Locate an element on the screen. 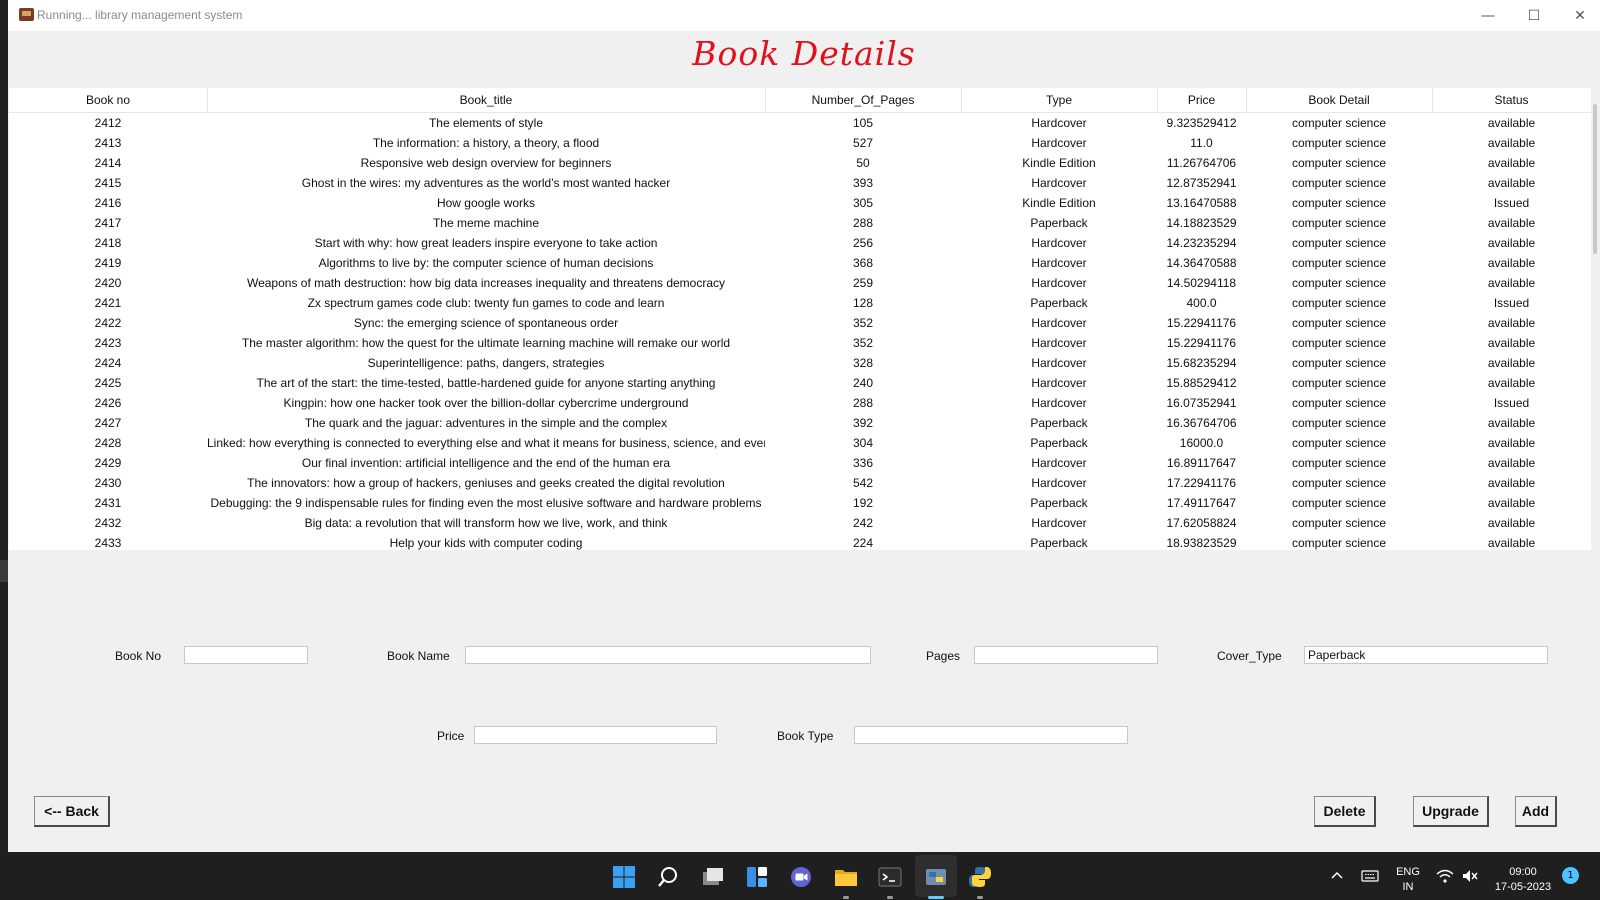  task-view-icon is located at coordinates (713, 877).